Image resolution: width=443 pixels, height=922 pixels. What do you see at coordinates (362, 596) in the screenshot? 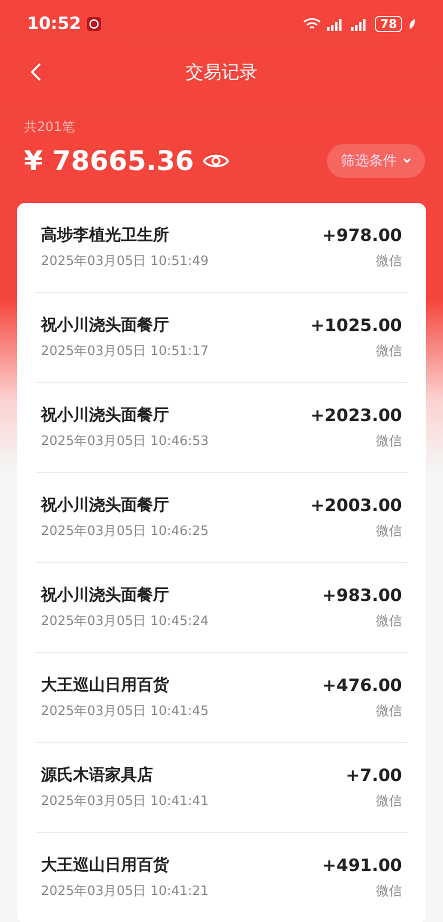
I see `transaction-amount: +983.00` at bounding box center [362, 596].